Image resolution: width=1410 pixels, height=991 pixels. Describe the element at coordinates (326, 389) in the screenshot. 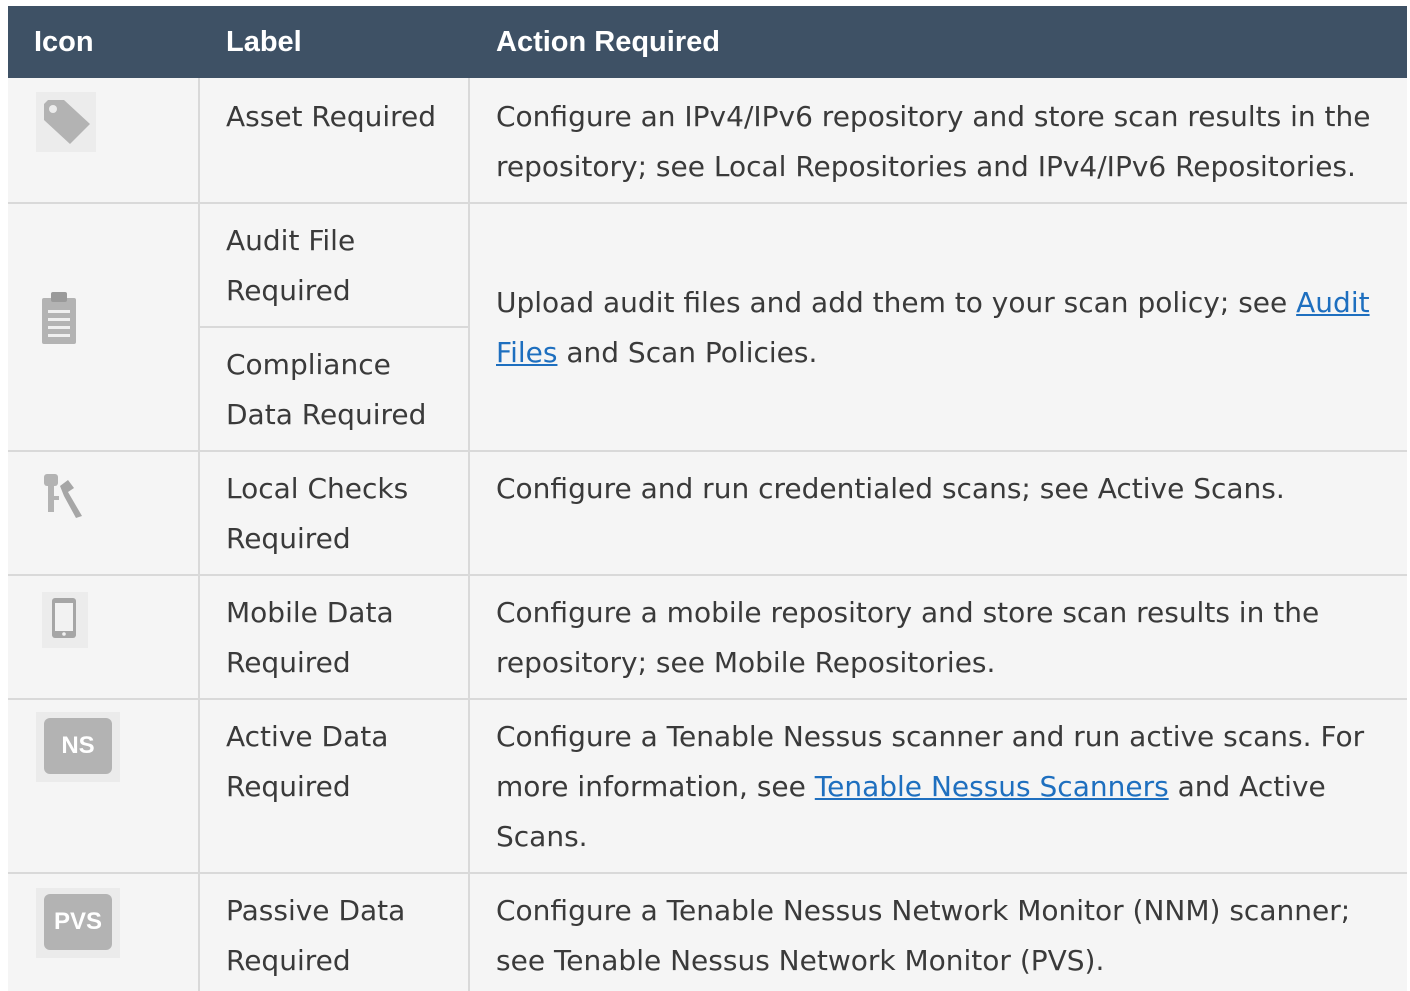

I see `row-label: Compliance Data Required` at that location.